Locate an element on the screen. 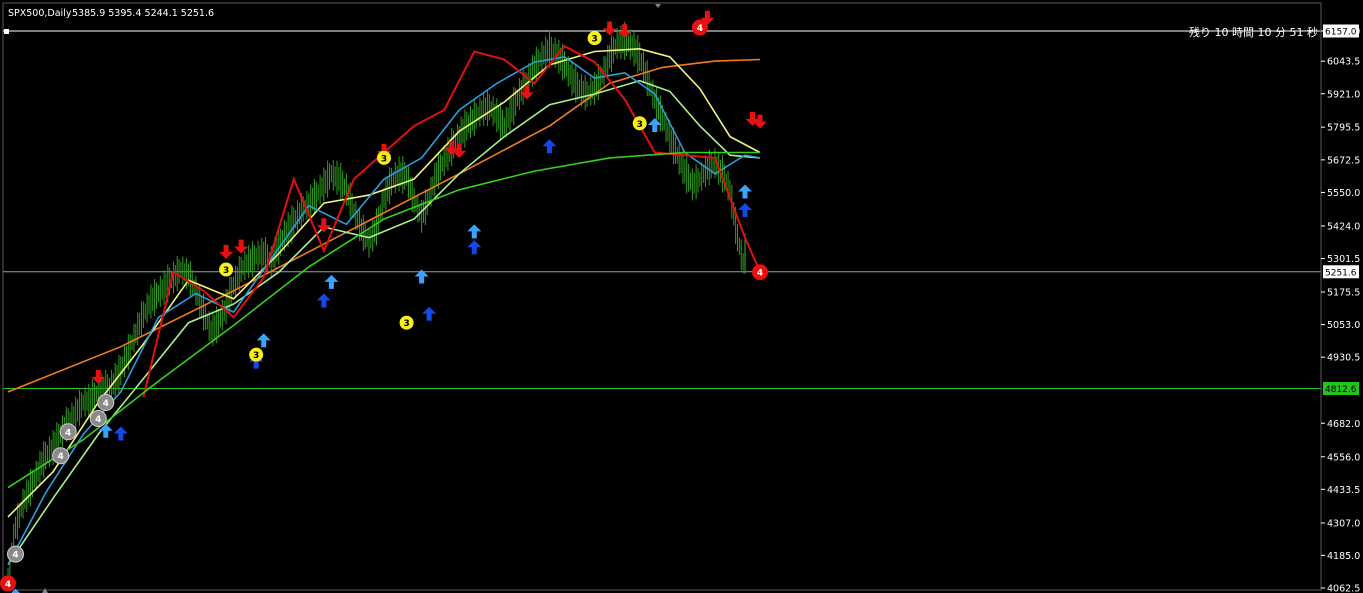 This screenshot has height=593, width=1363. y-tick-label: 5921.0 is located at coordinates (1343, 94).